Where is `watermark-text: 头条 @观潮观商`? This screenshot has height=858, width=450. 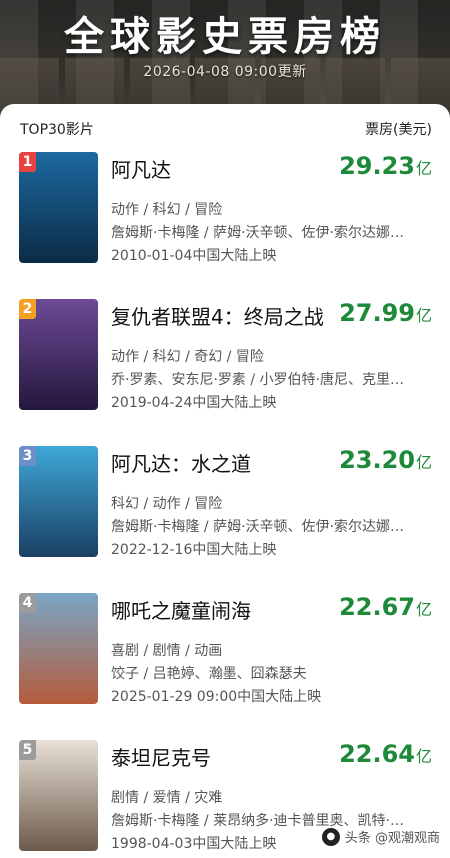 watermark-text: 头条 @观潮观商 is located at coordinates (392, 838).